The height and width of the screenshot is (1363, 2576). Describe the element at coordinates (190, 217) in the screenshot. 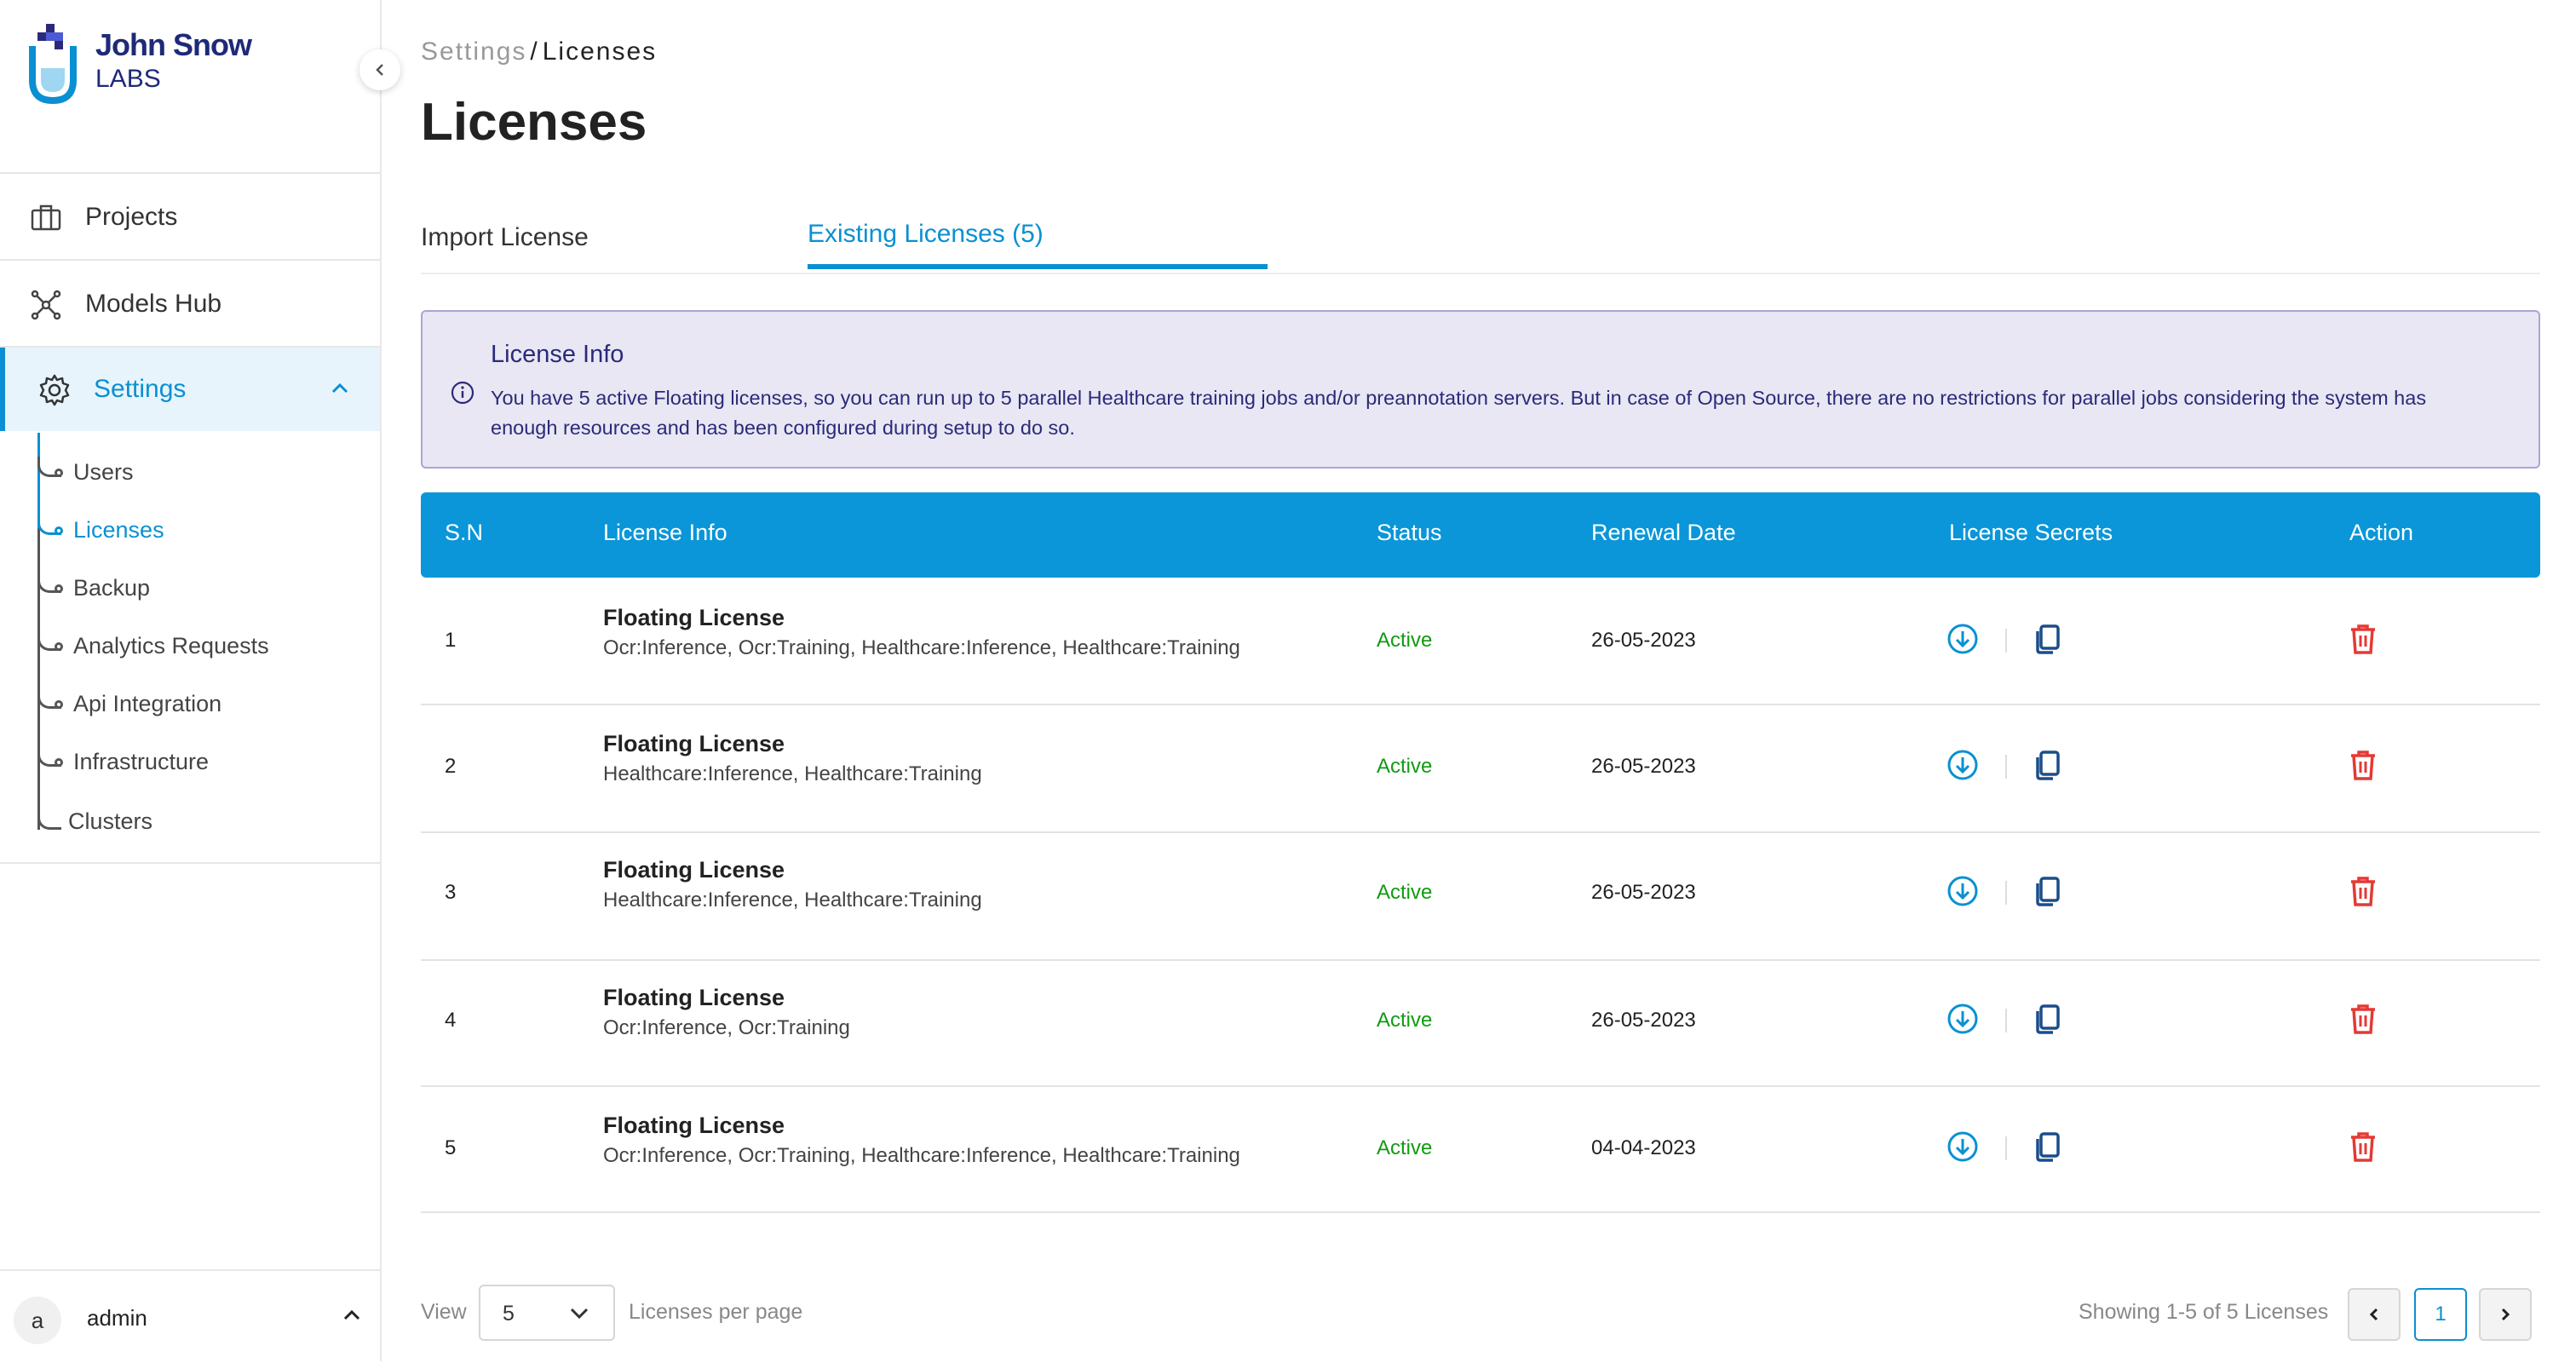

I see `sidebar-item-projects: Projects` at that location.